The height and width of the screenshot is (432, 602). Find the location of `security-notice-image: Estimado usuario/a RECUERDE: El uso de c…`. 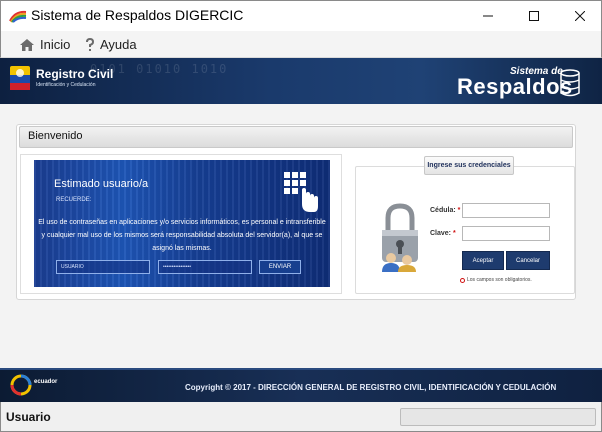

security-notice-image: Estimado usuario/a RECUERDE: El uso de c… is located at coordinates (182, 223).